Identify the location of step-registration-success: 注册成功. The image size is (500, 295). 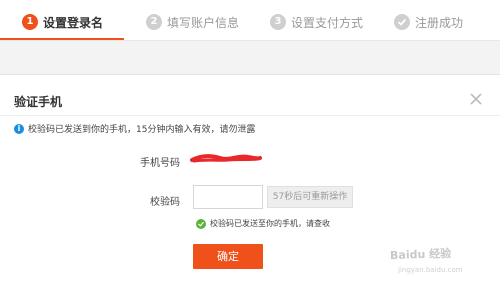
(428, 22).